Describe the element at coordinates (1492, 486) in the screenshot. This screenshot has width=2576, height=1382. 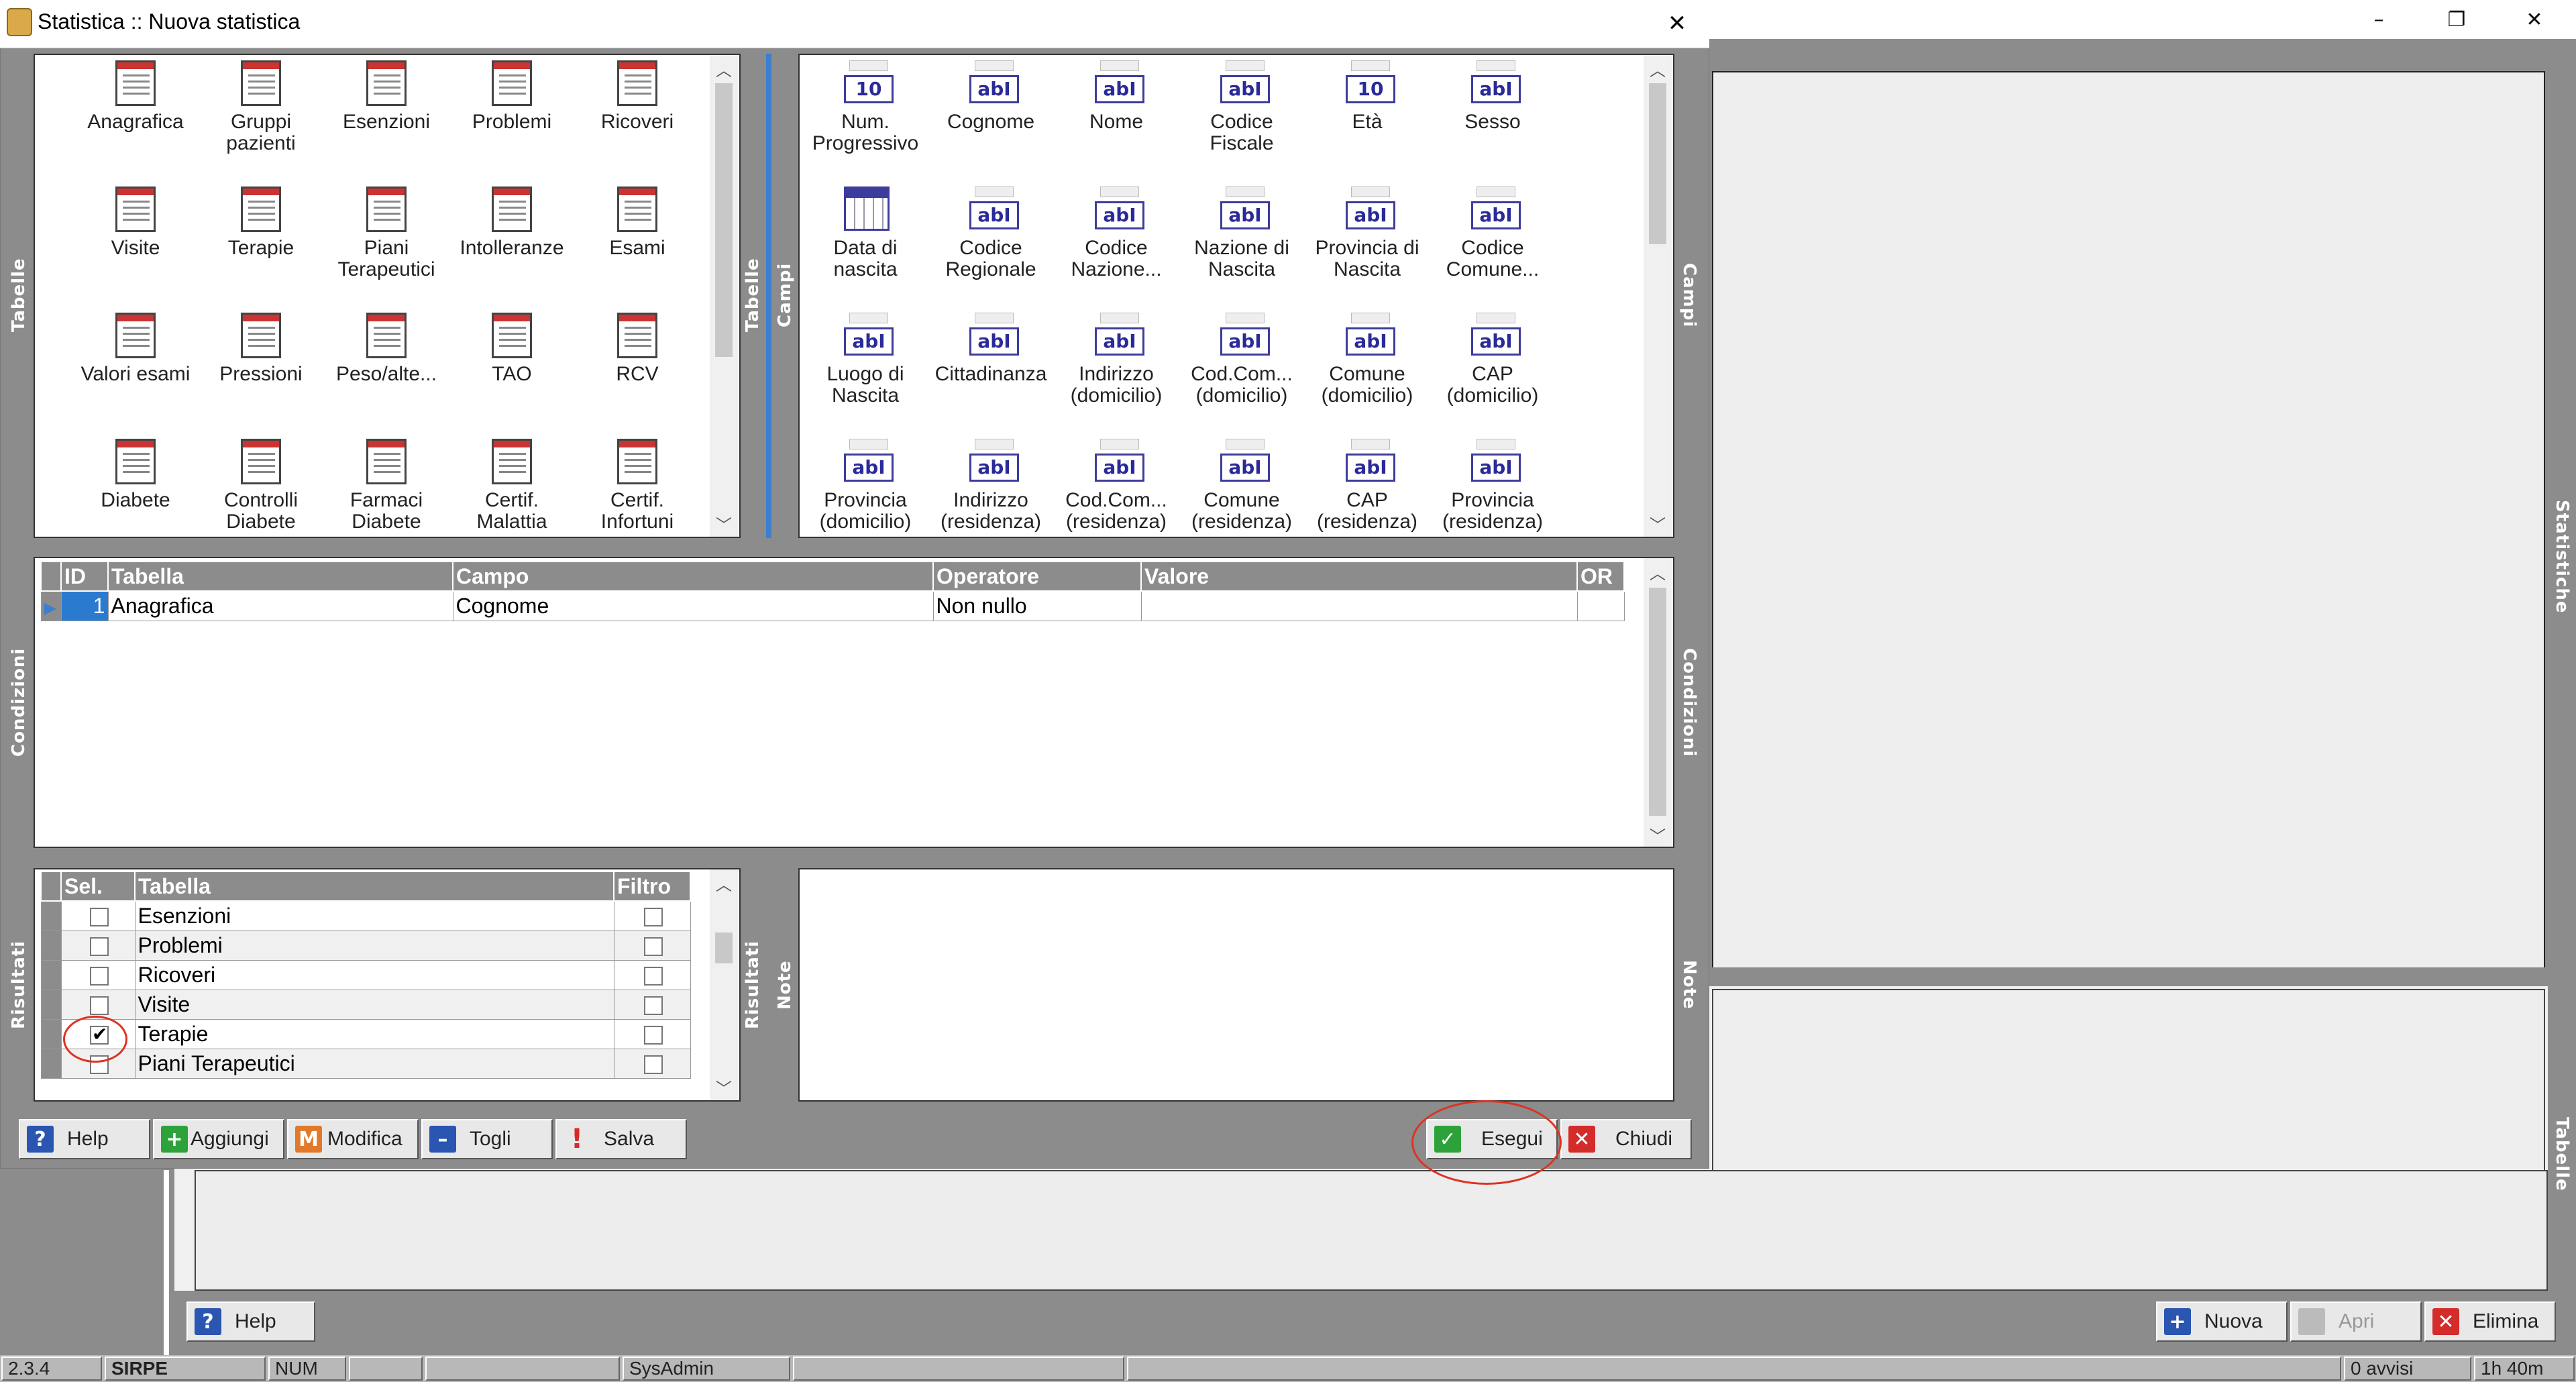
I see `field-tile: abI Provincia (residenza)` at that location.